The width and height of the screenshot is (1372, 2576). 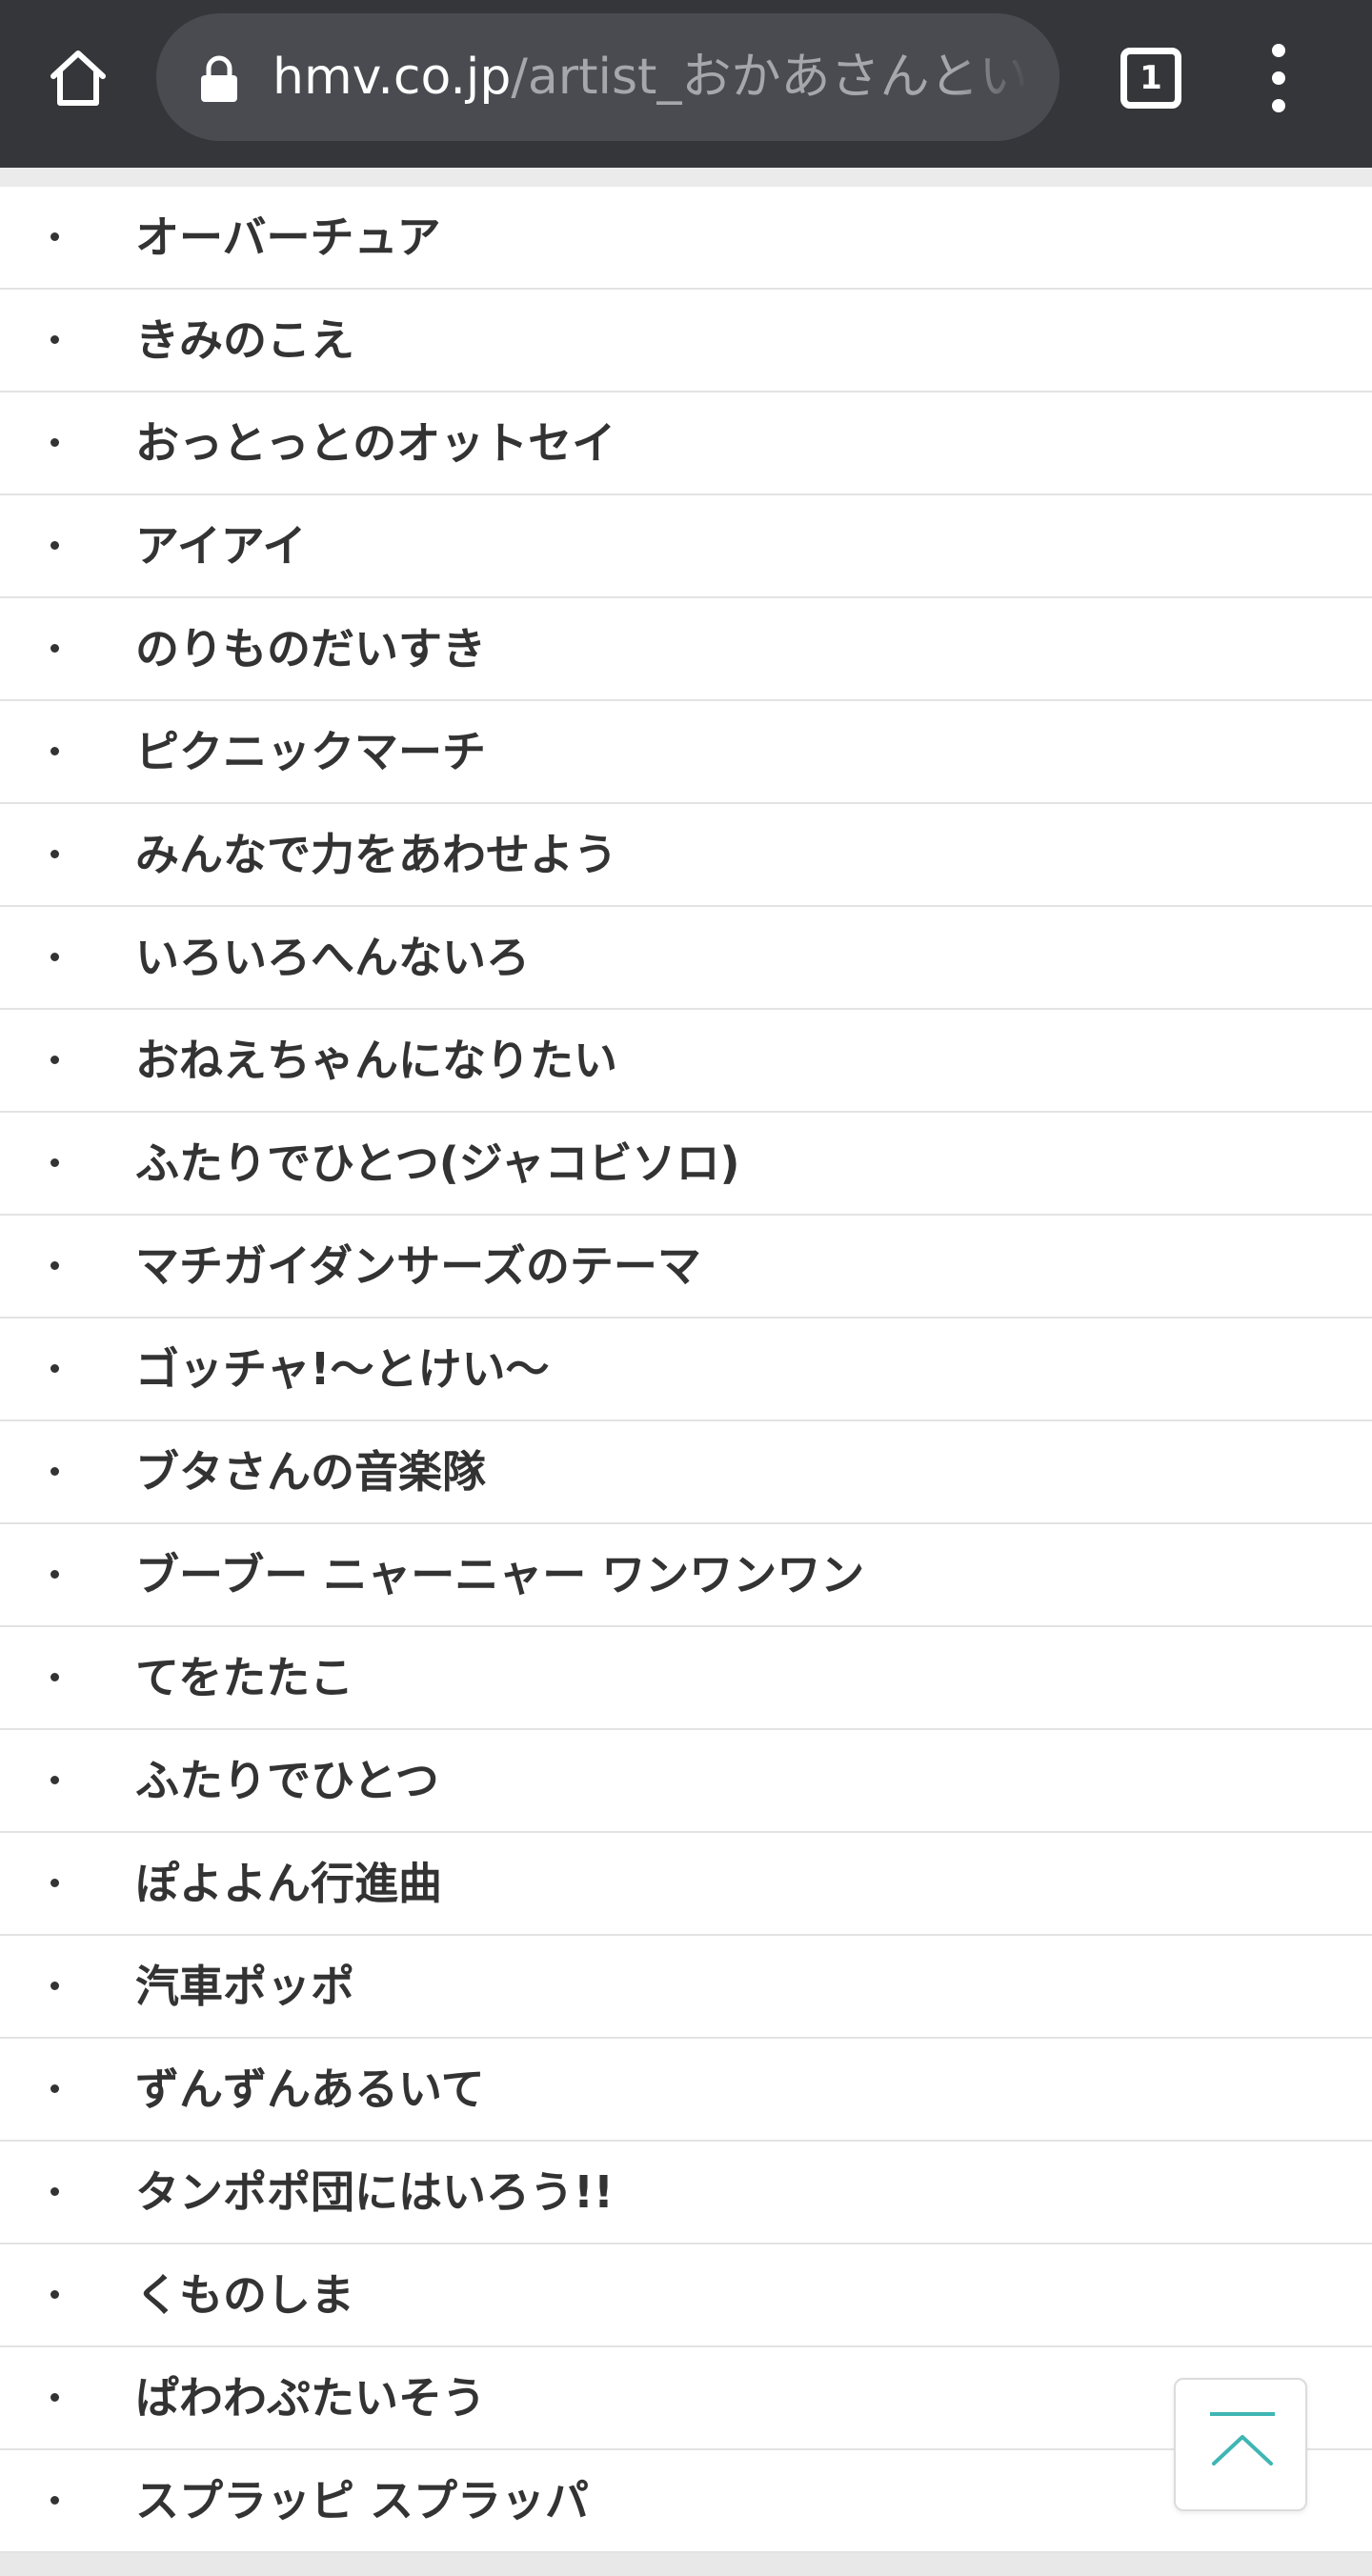 I want to click on home-button, so click(x=78, y=78).